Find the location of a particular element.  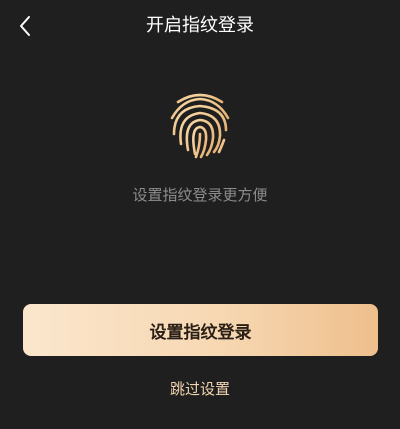

fingerprint-icon is located at coordinates (200, 126).